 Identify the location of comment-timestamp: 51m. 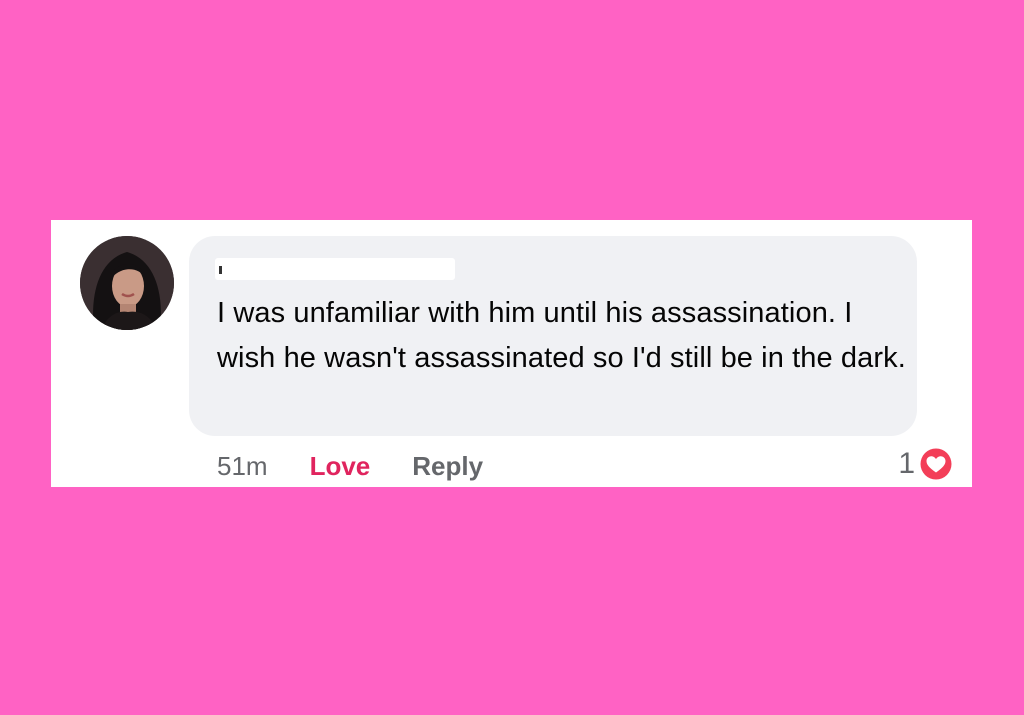
(242, 466).